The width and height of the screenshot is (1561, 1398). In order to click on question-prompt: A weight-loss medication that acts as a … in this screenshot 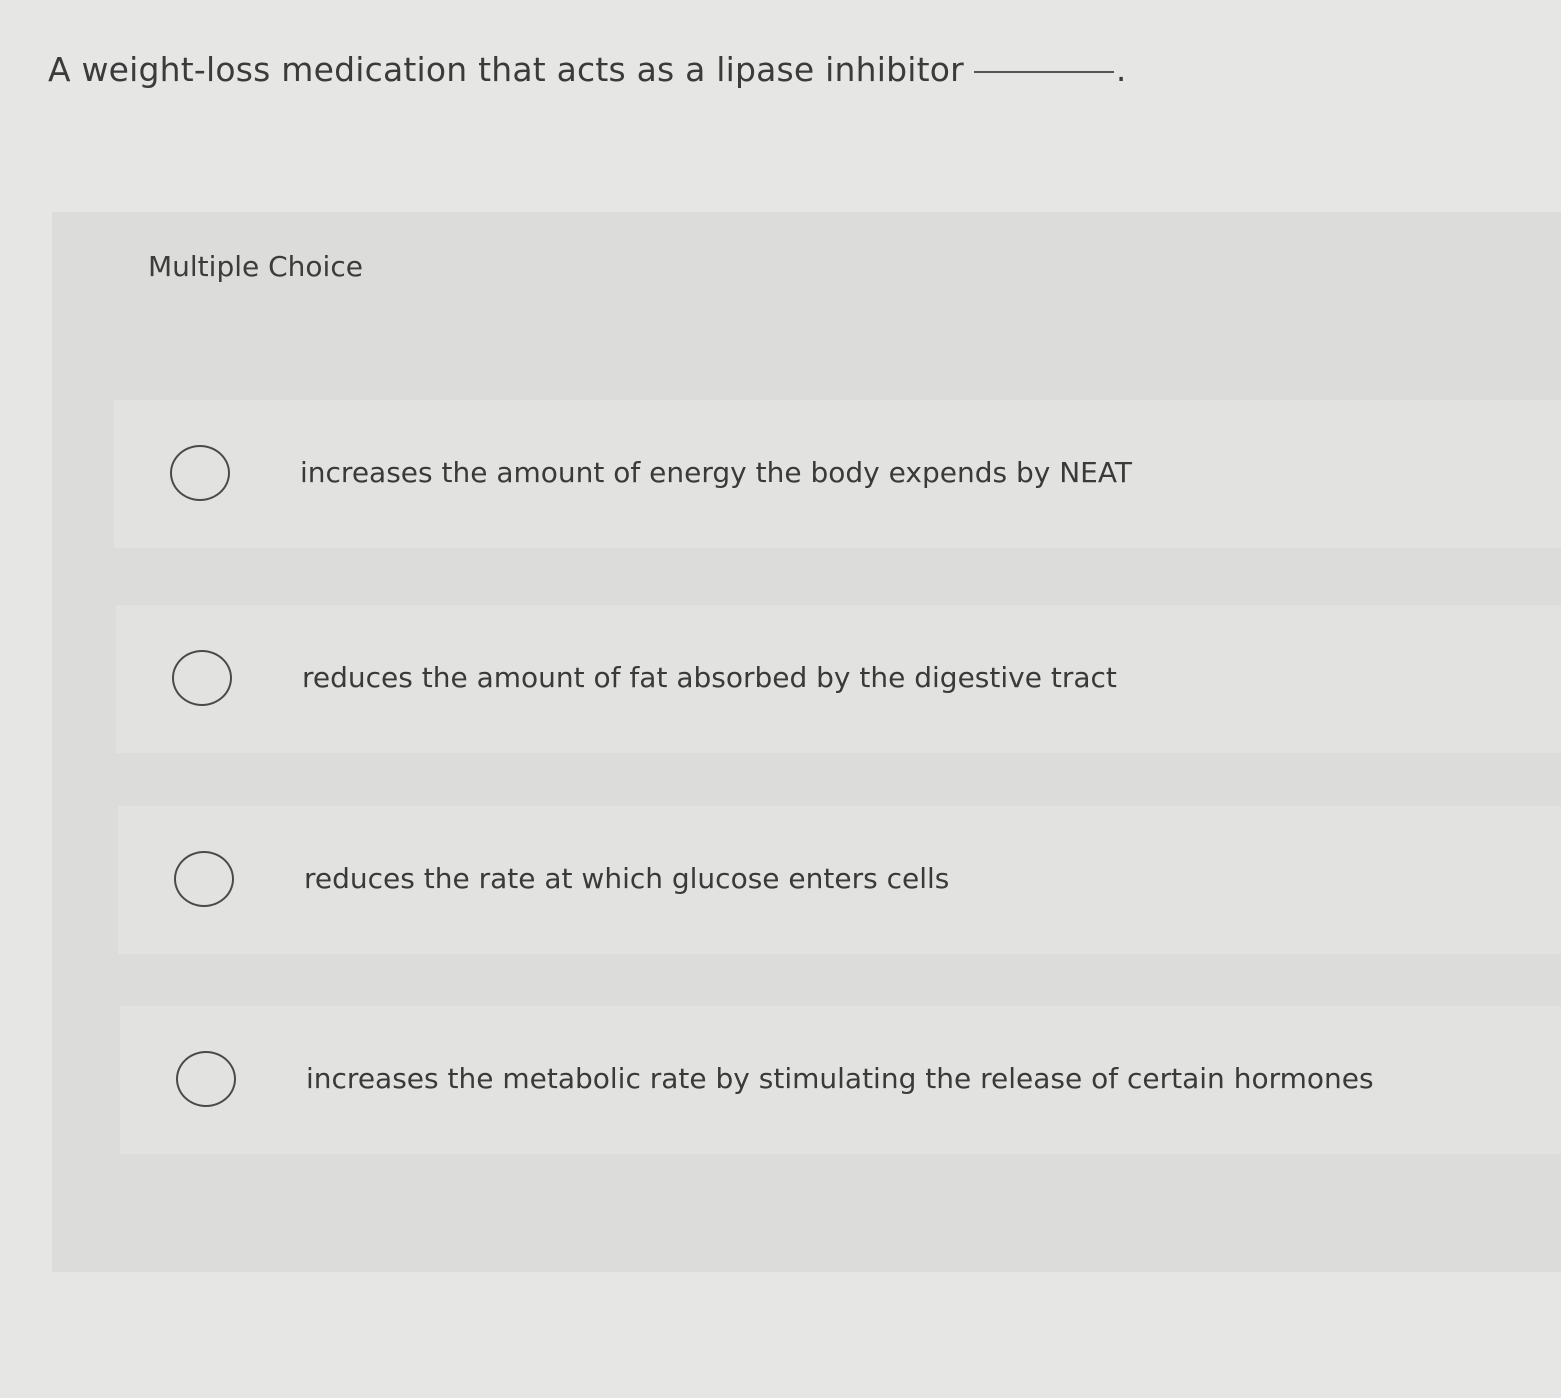, I will do `click(587, 69)`.